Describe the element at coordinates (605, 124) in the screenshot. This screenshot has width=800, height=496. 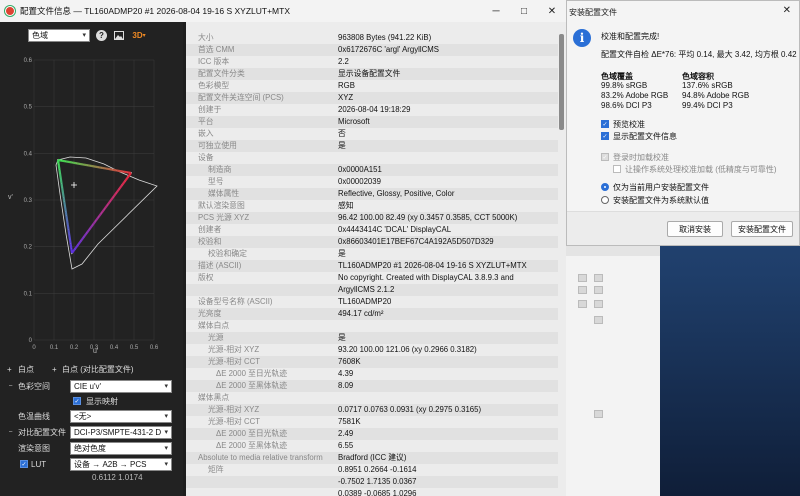
I see `preview-calibration-checkbox: ✓` at that location.